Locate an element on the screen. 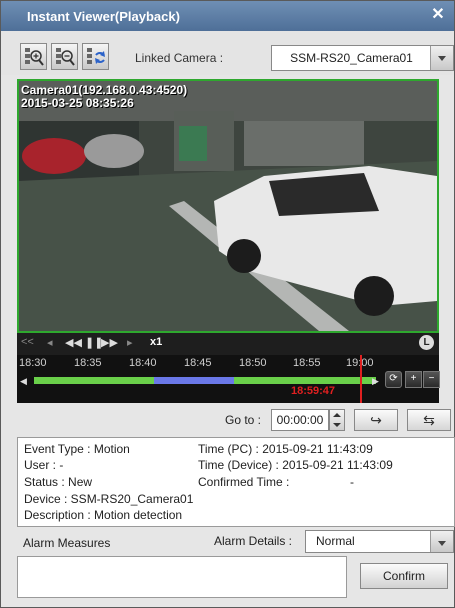 This screenshot has width=455, height=608. confirmed-time-value: - is located at coordinates (352, 482).